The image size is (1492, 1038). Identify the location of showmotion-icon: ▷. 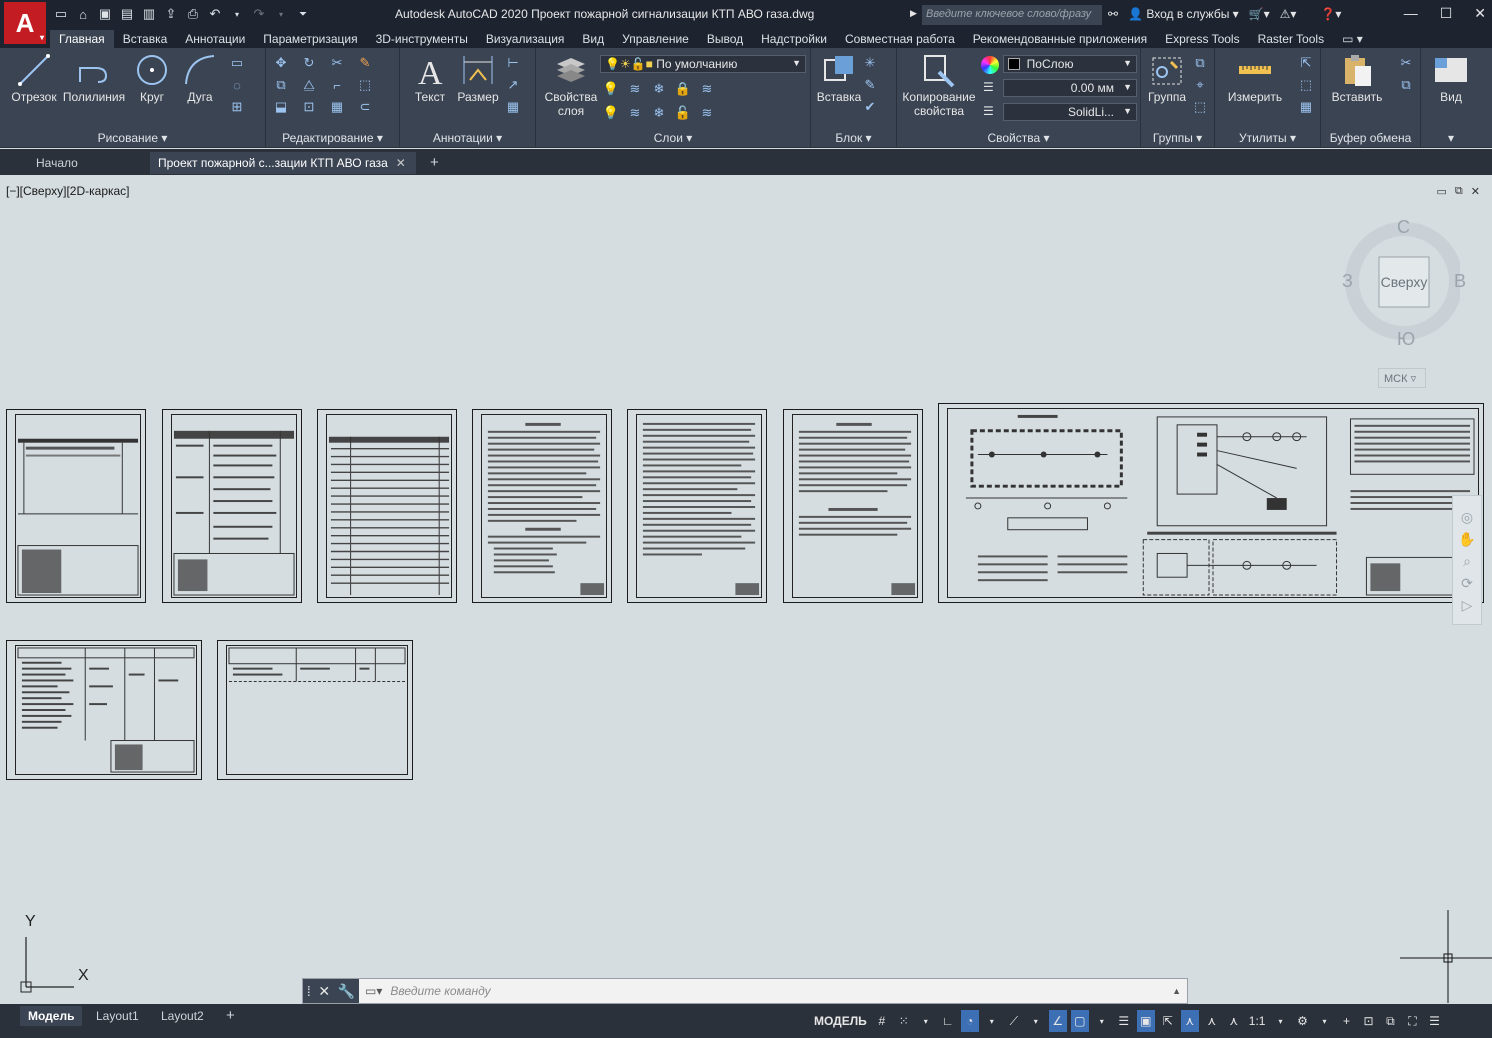
(1467, 605).